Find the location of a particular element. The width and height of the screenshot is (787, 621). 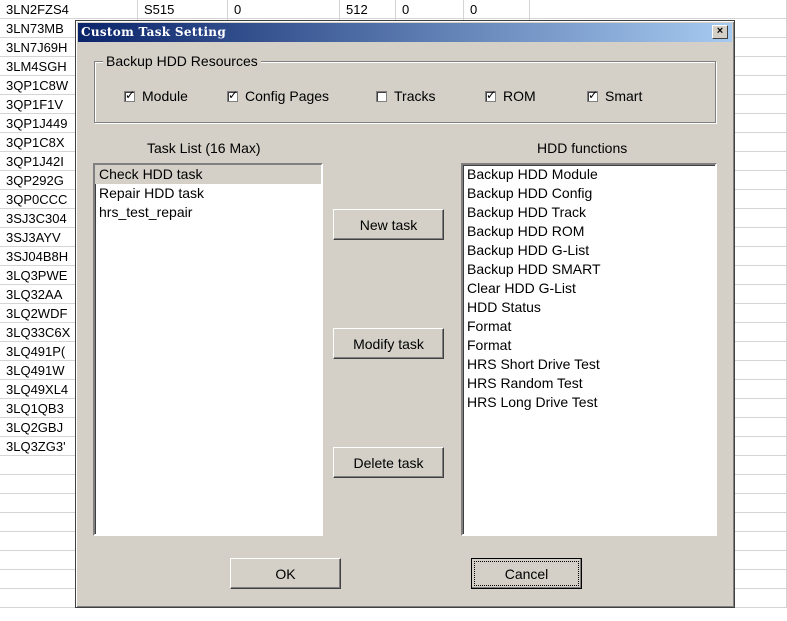

sheet-cell is located at coordinates (658, 9).